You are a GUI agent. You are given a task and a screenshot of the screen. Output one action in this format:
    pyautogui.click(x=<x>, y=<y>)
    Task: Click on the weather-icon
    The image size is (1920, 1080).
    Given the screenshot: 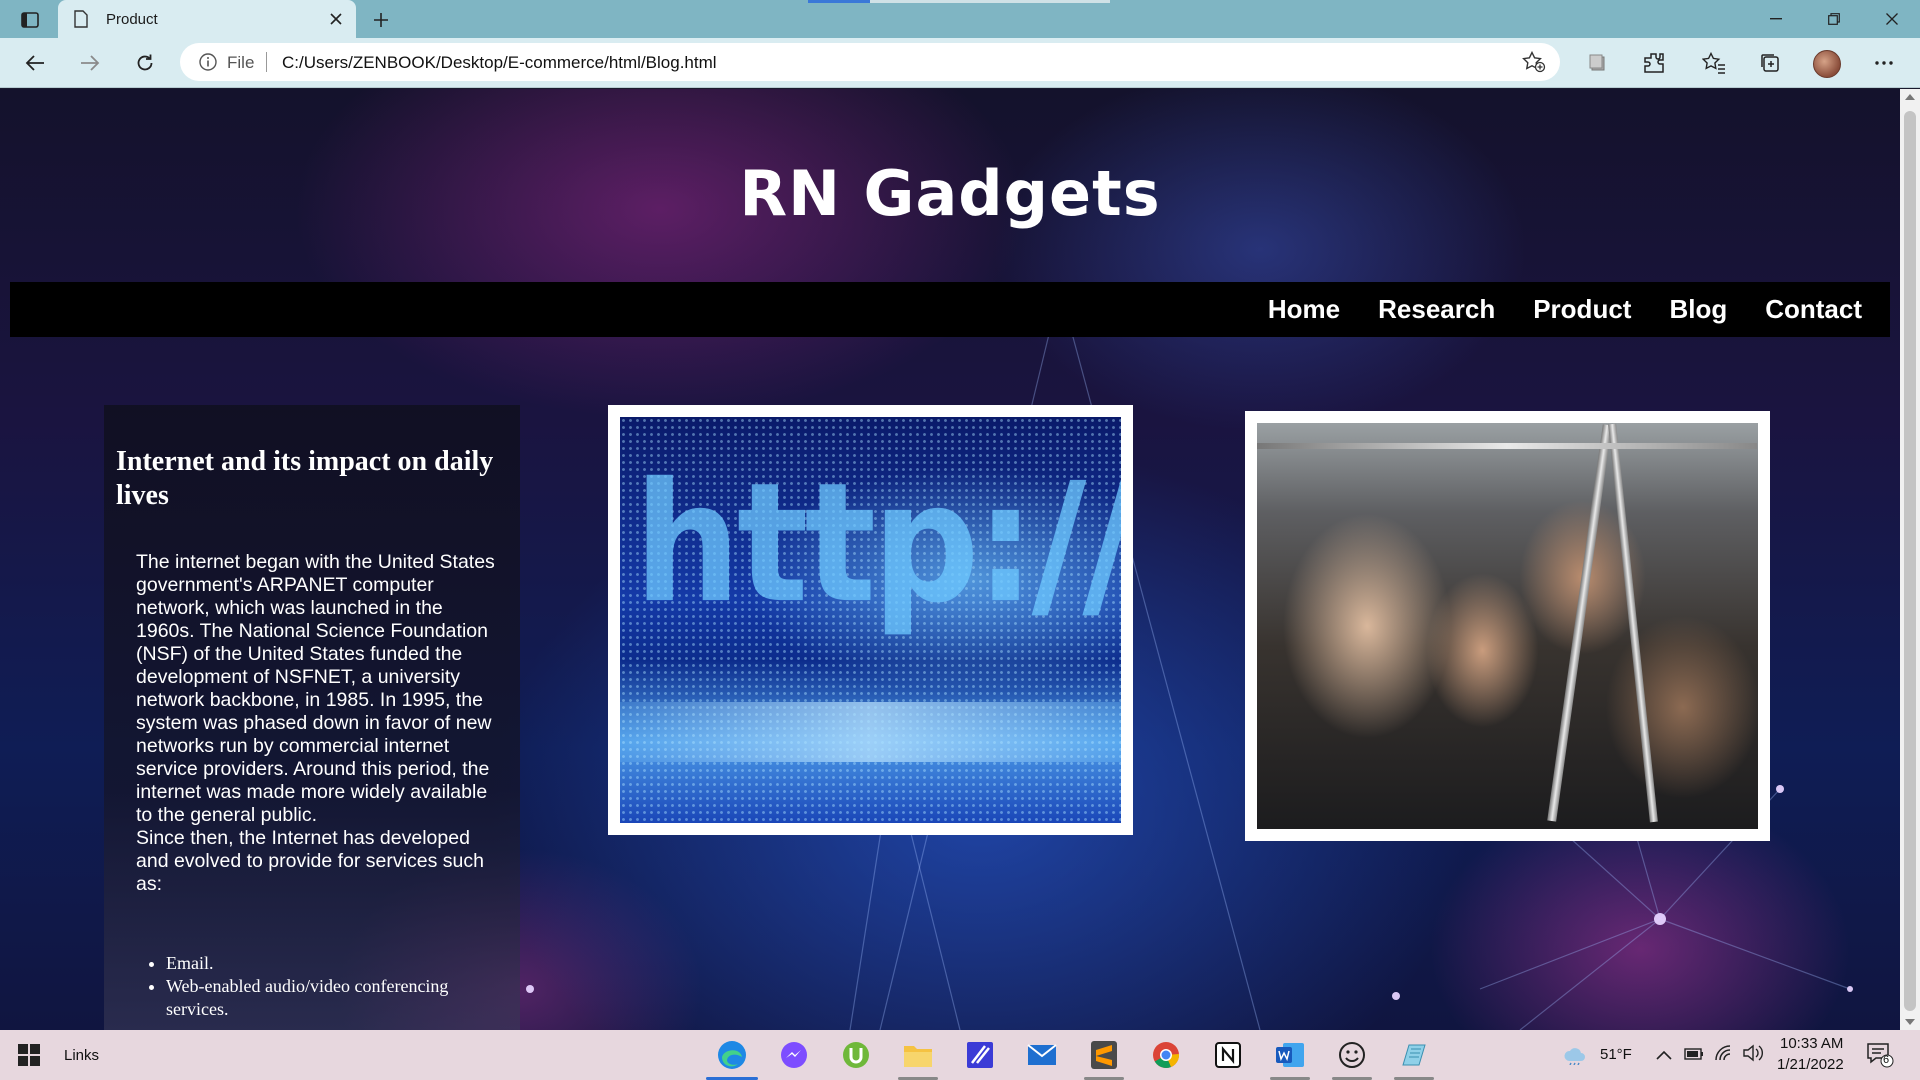 What is the action you would take?
    pyautogui.click(x=1575, y=1056)
    